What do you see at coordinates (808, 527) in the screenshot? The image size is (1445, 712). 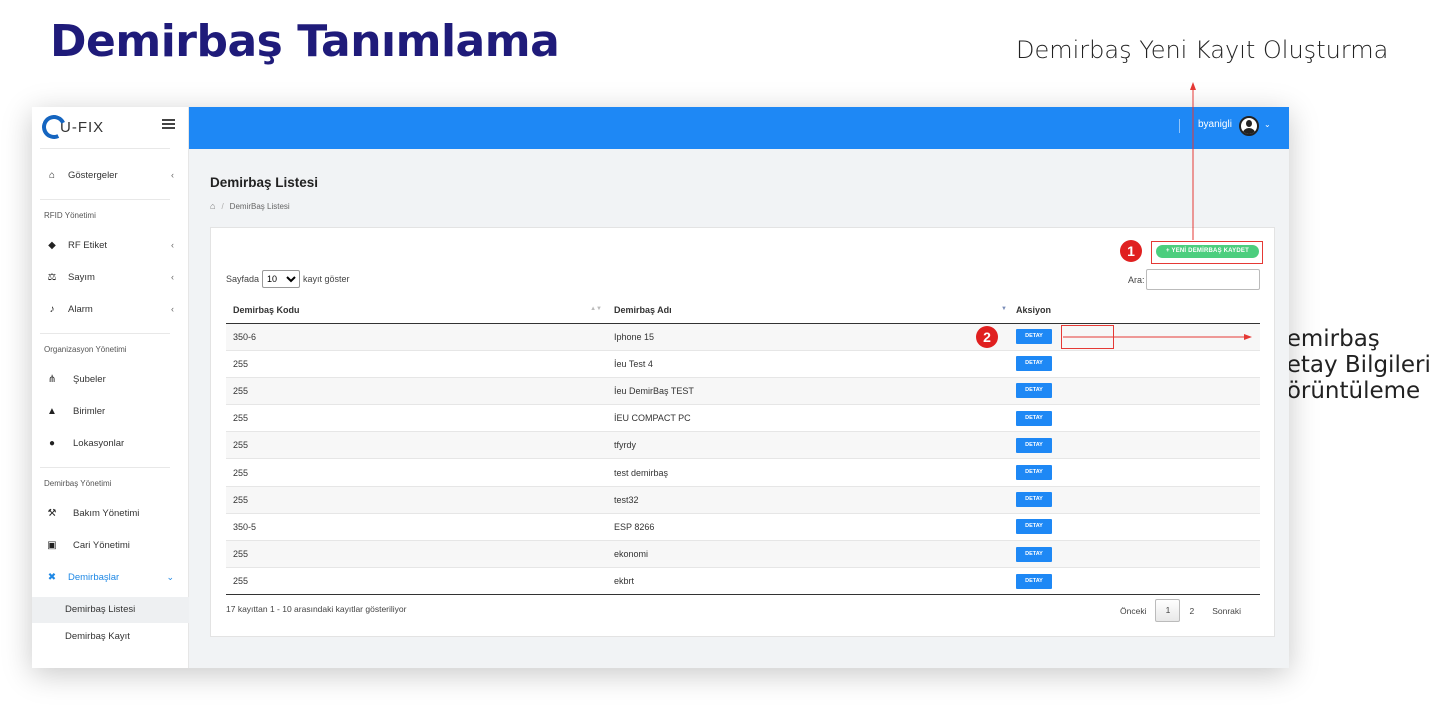 I see `cell-name: ESP 8266` at bounding box center [808, 527].